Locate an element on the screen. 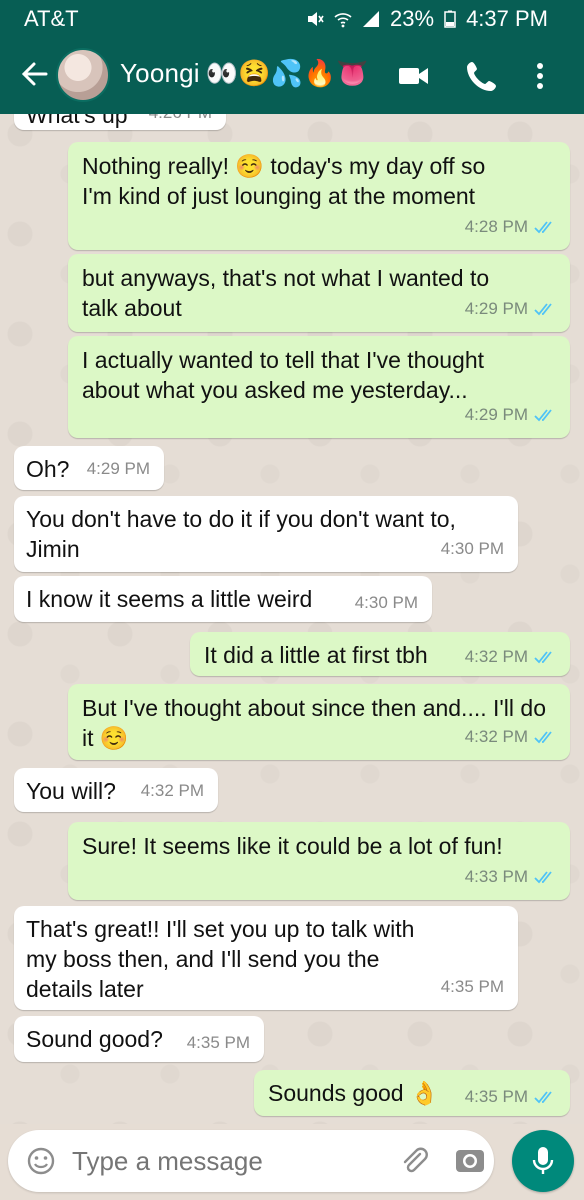  carrier-name: AT&T is located at coordinates (51, 18).